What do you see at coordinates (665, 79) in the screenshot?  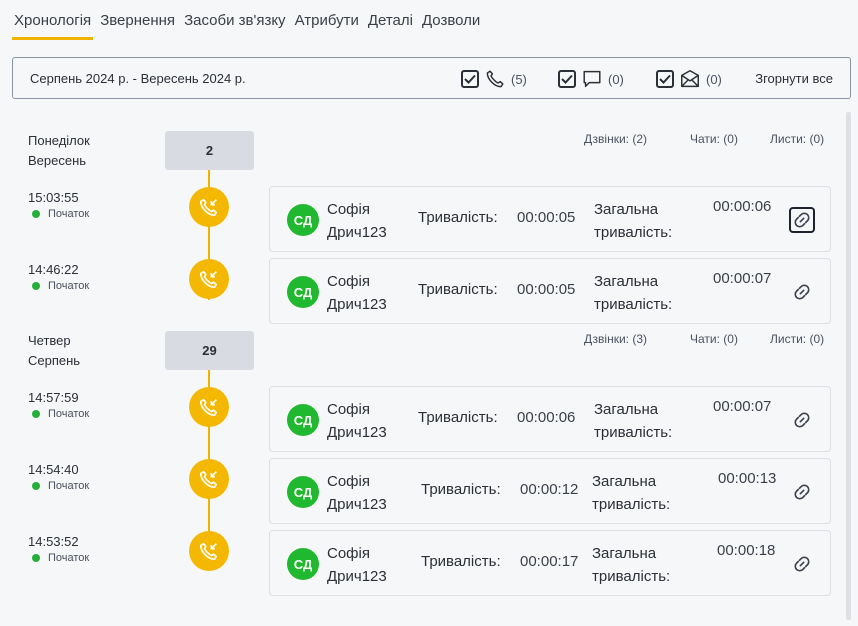 I see `mails-checkbox` at bounding box center [665, 79].